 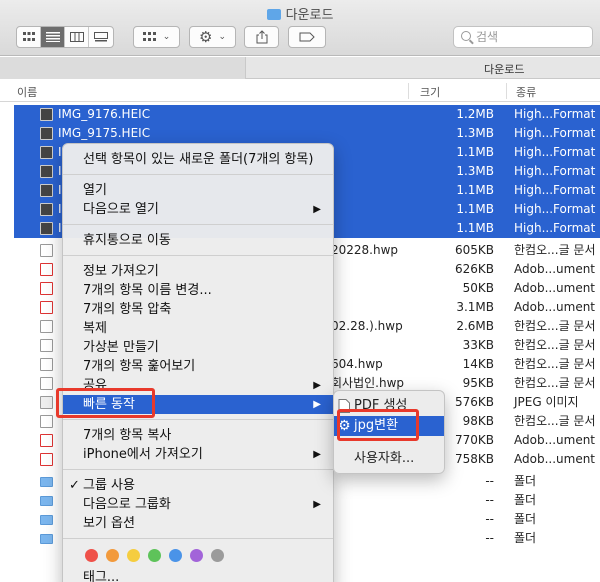 What do you see at coordinates (198, 190) in the screenshot?
I see `menu-open: 열기` at bounding box center [198, 190].